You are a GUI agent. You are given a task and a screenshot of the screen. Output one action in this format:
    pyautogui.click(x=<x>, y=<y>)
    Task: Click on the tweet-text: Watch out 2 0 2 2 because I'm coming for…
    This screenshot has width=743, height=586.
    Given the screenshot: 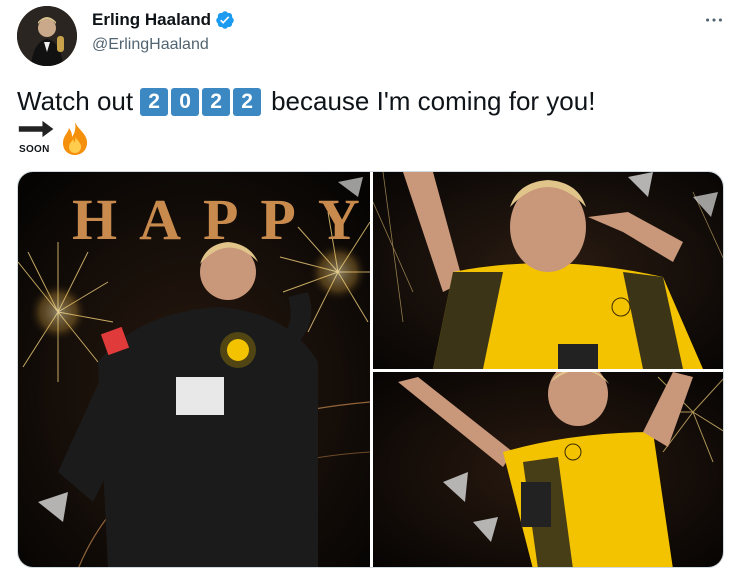 What is the action you would take?
    pyautogui.click(x=306, y=101)
    